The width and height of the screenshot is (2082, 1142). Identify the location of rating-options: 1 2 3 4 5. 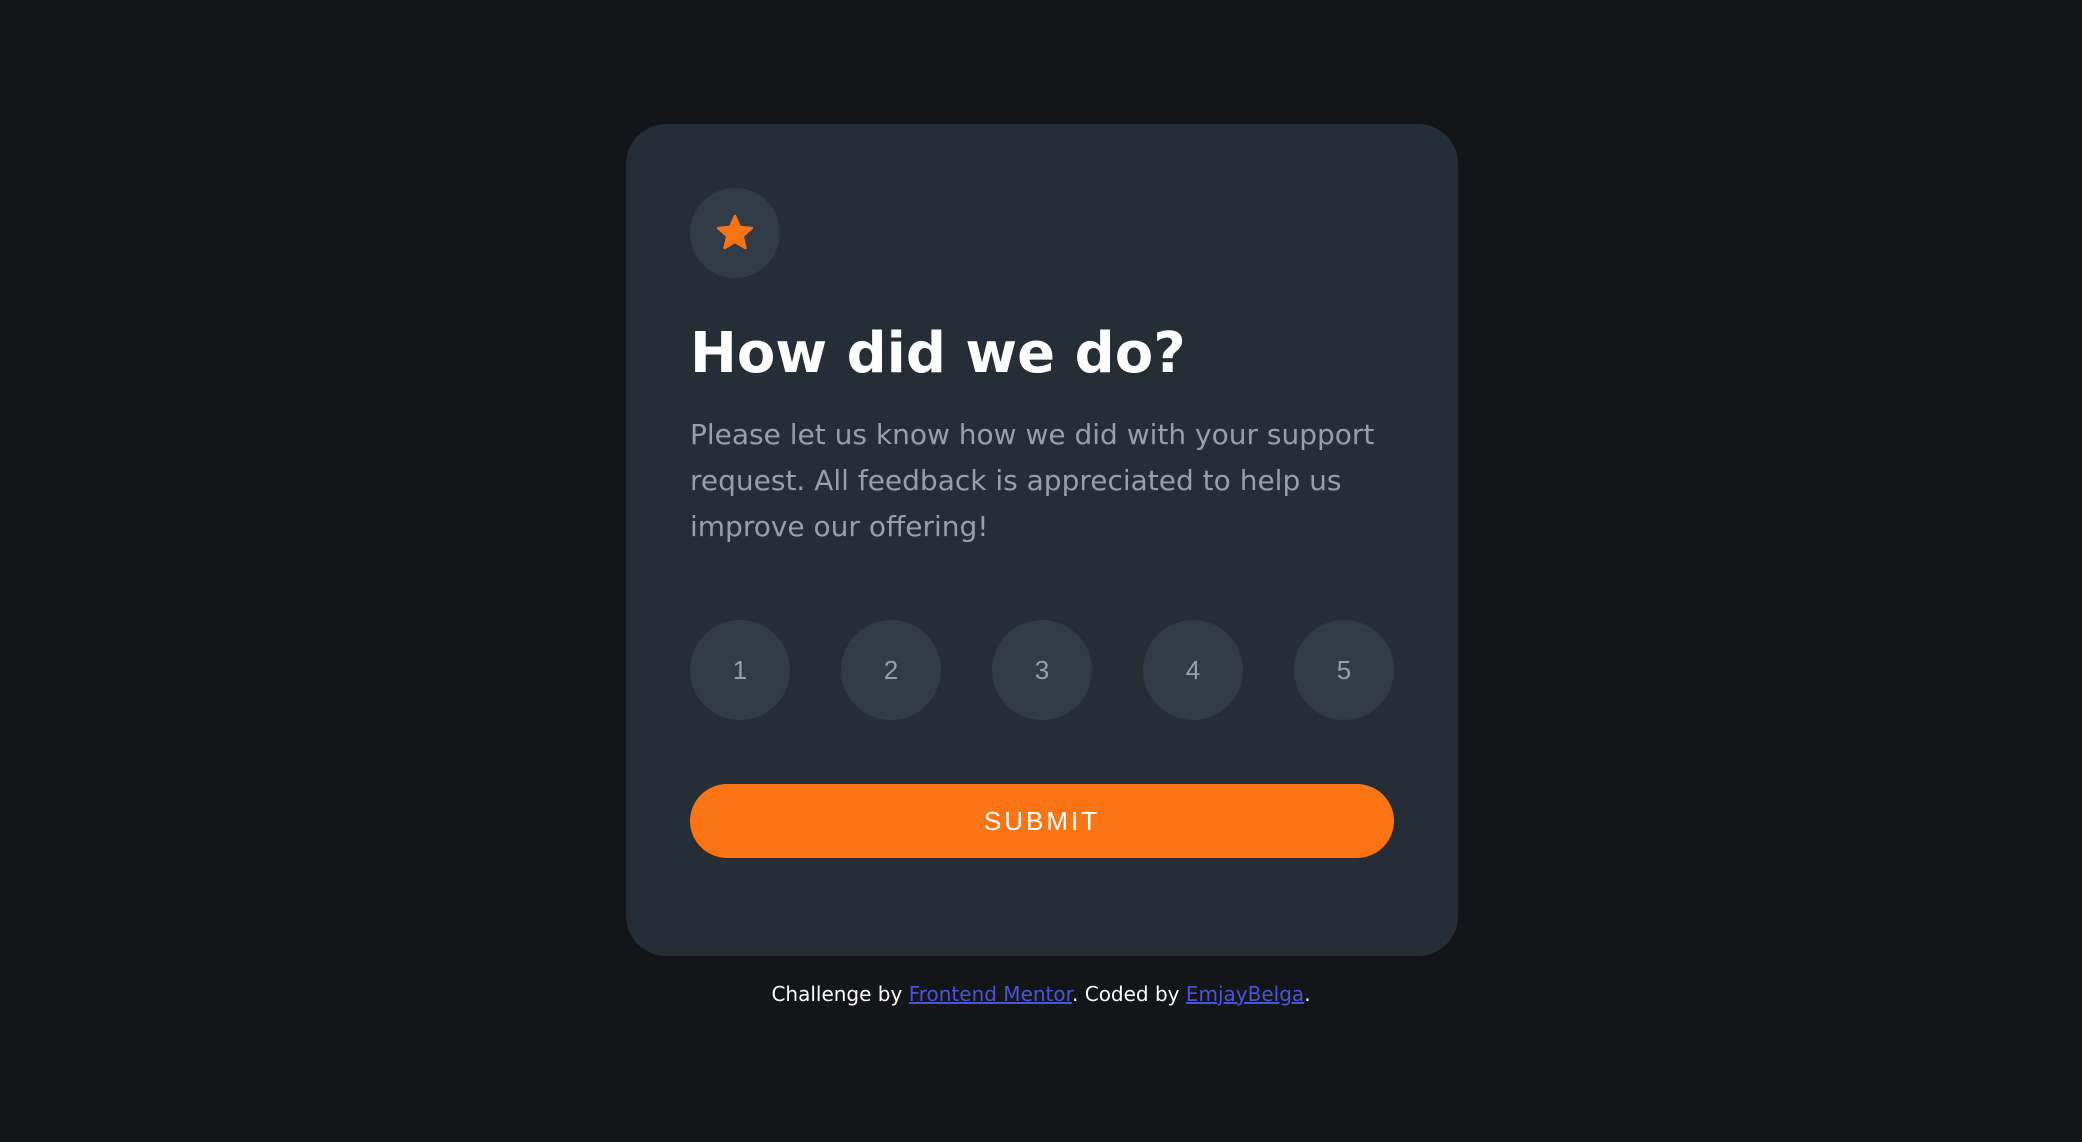
(1042, 670).